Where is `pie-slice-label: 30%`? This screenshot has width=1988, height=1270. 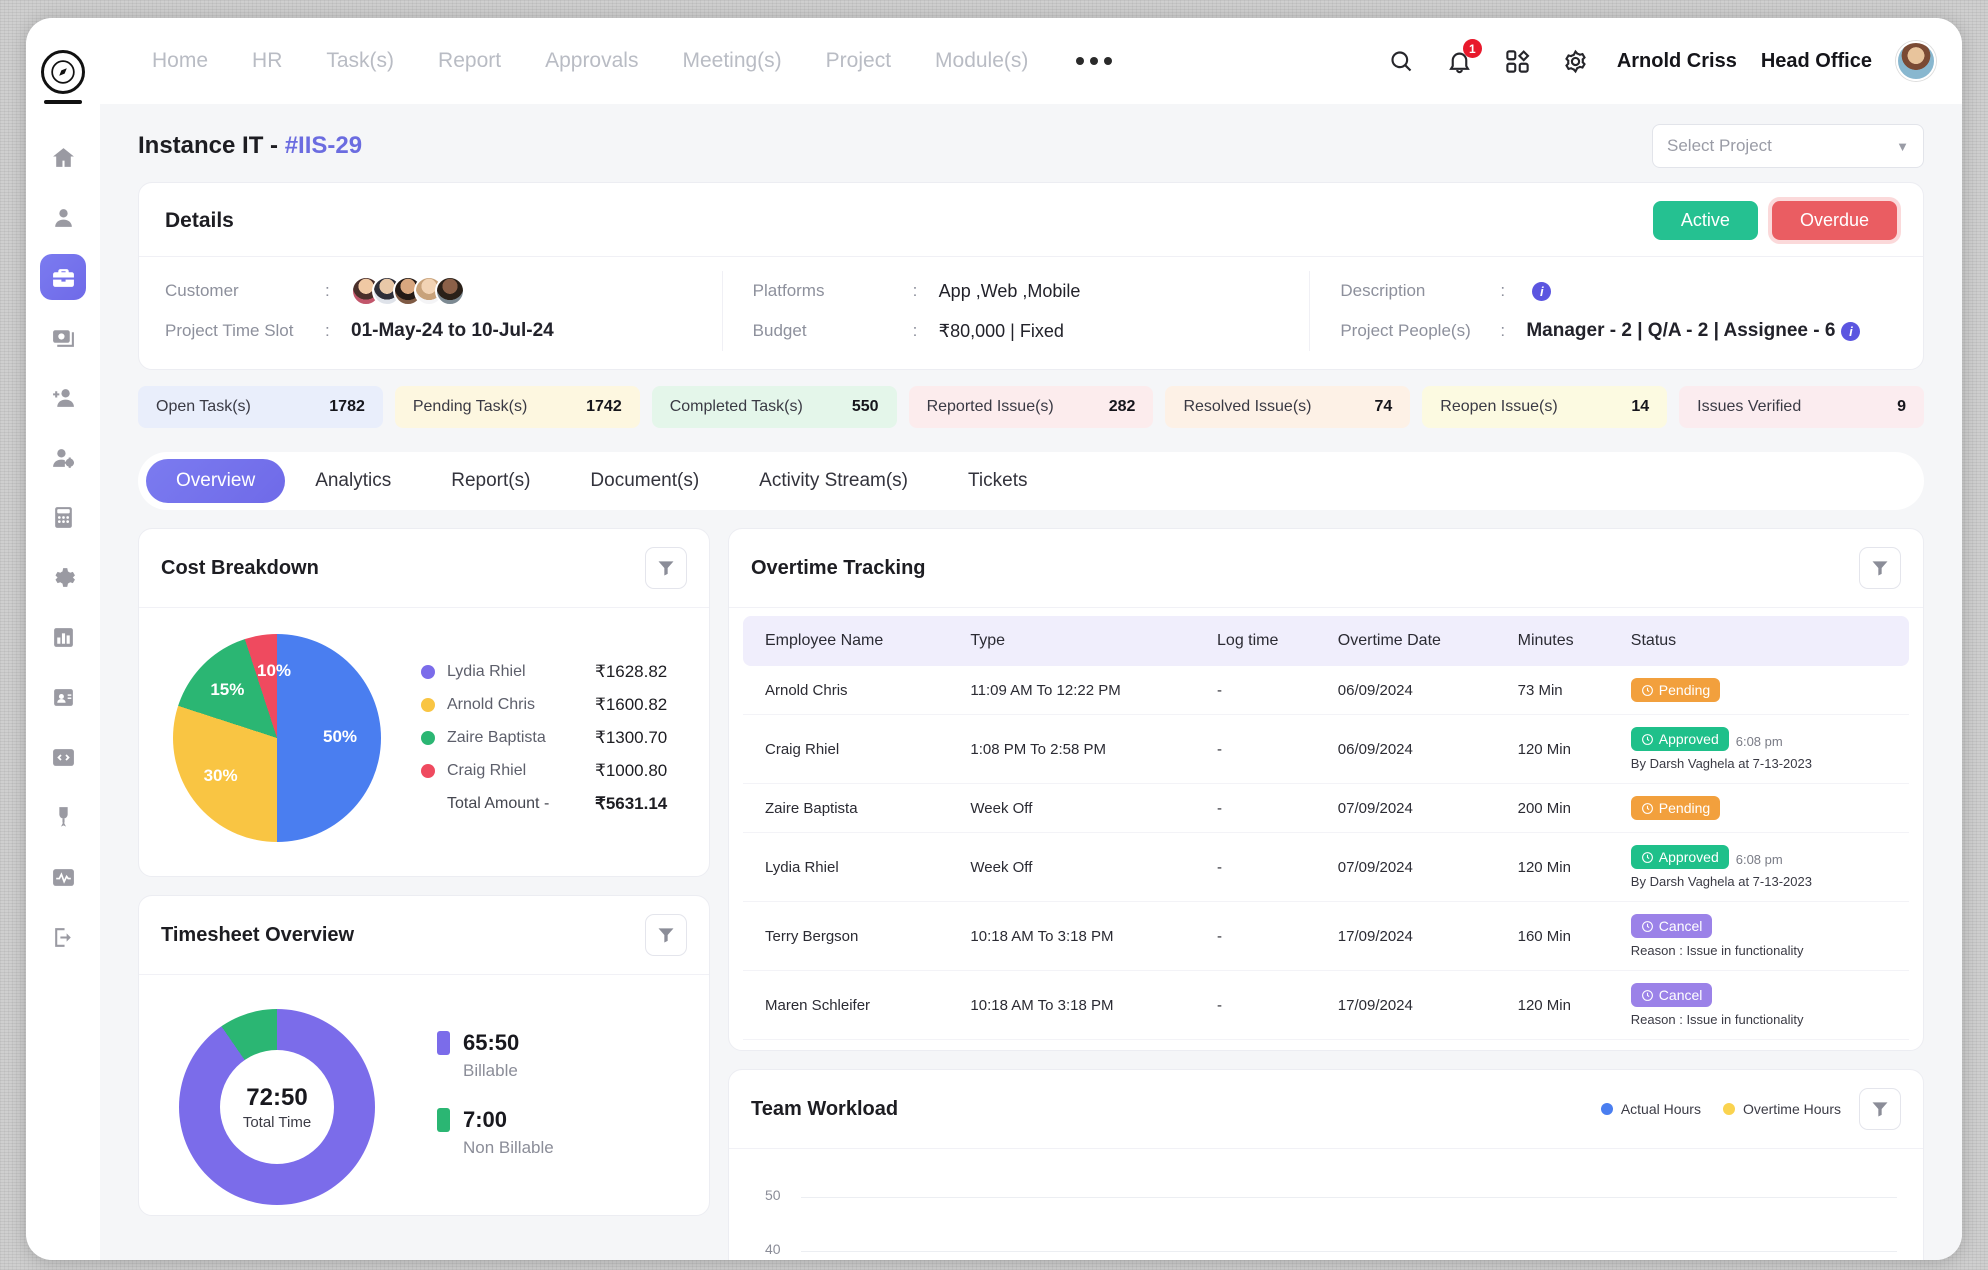 pie-slice-label: 30% is located at coordinates (220, 775).